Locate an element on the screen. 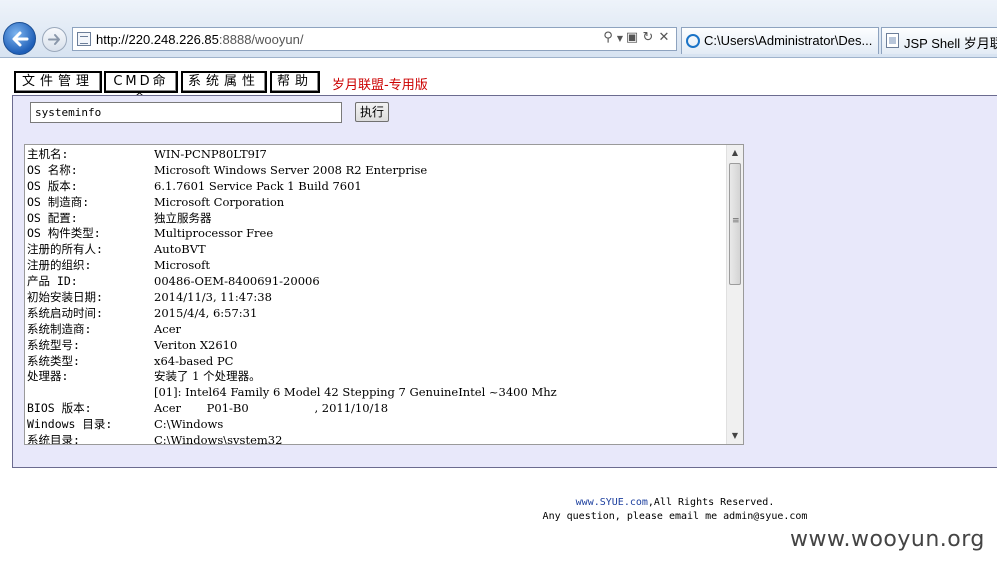 This screenshot has height=569, width=997. command-input: systeminfo is located at coordinates (186, 112).